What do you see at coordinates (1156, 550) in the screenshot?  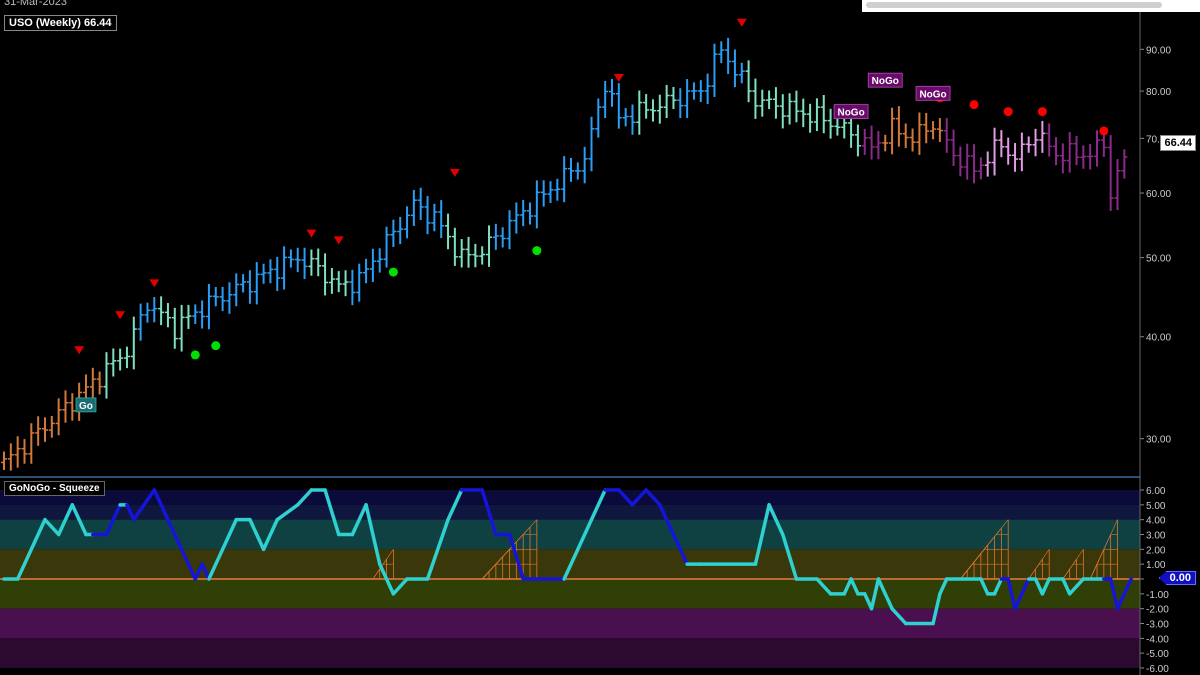 I see `oscillator-tick-label: 2.00` at bounding box center [1156, 550].